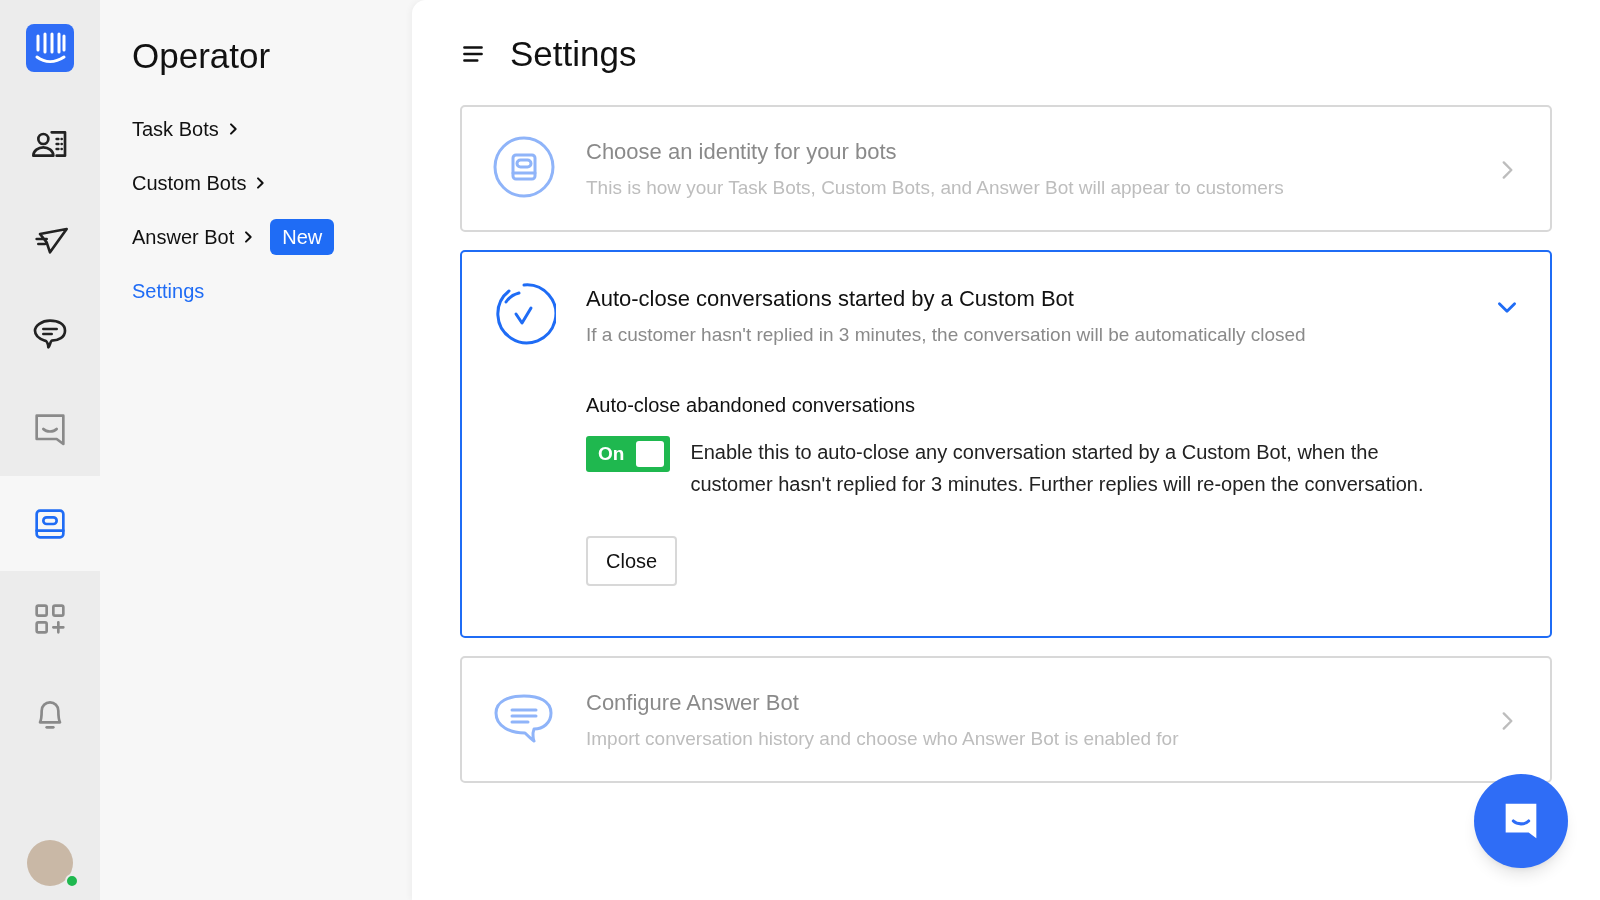 The width and height of the screenshot is (1600, 900). Describe the element at coordinates (194, 236) in the screenshot. I see `sidebar-link: Answer Bot` at that location.